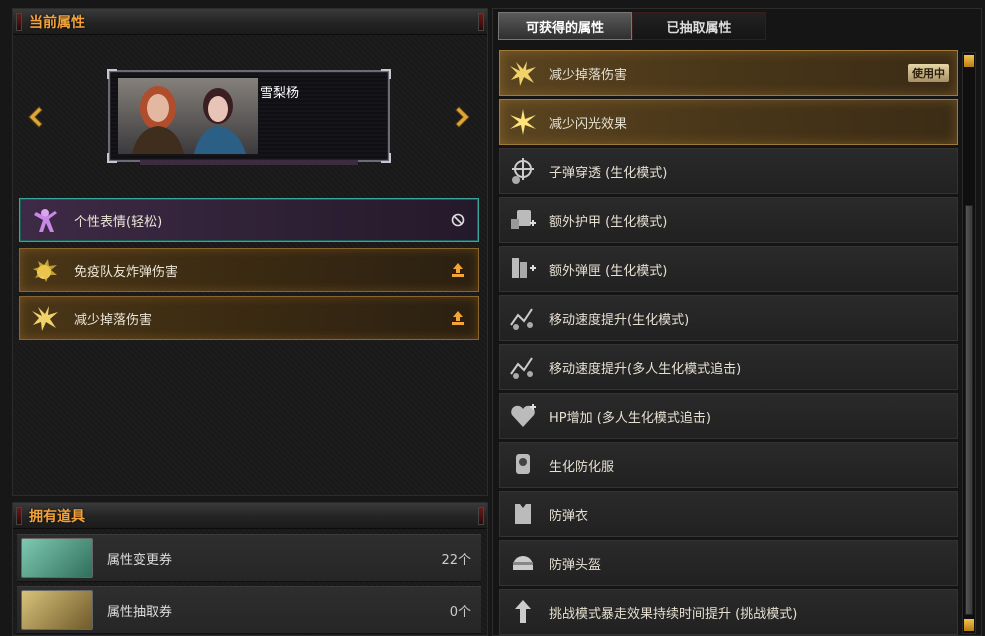 The image size is (985, 636). Describe the element at coordinates (565, 26) in the screenshot. I see `tab-available-attributes: 可获得的属性` at that location.